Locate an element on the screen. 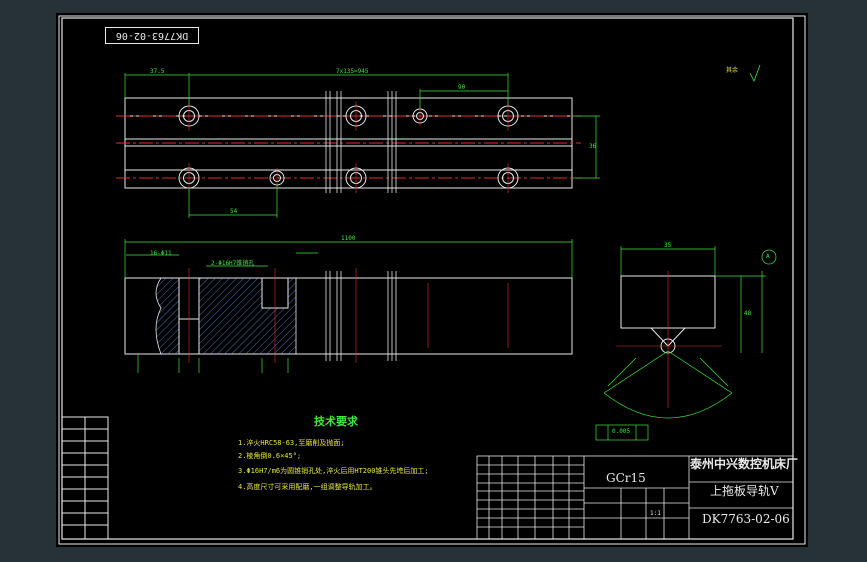 The height and width of the screenshot is (562, 867). dim-section-height: 48 is located at coordinates (748, 313).